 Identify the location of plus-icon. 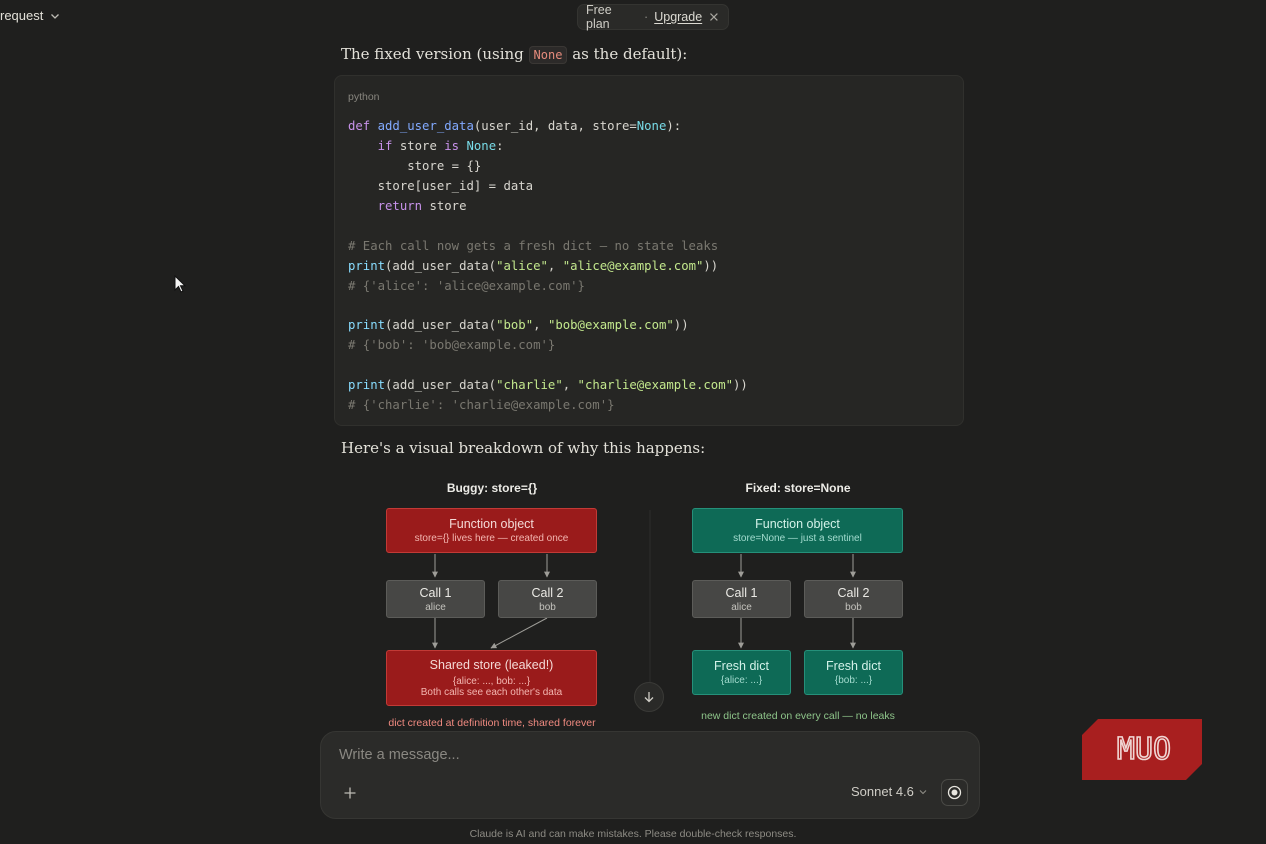
(350, 793).